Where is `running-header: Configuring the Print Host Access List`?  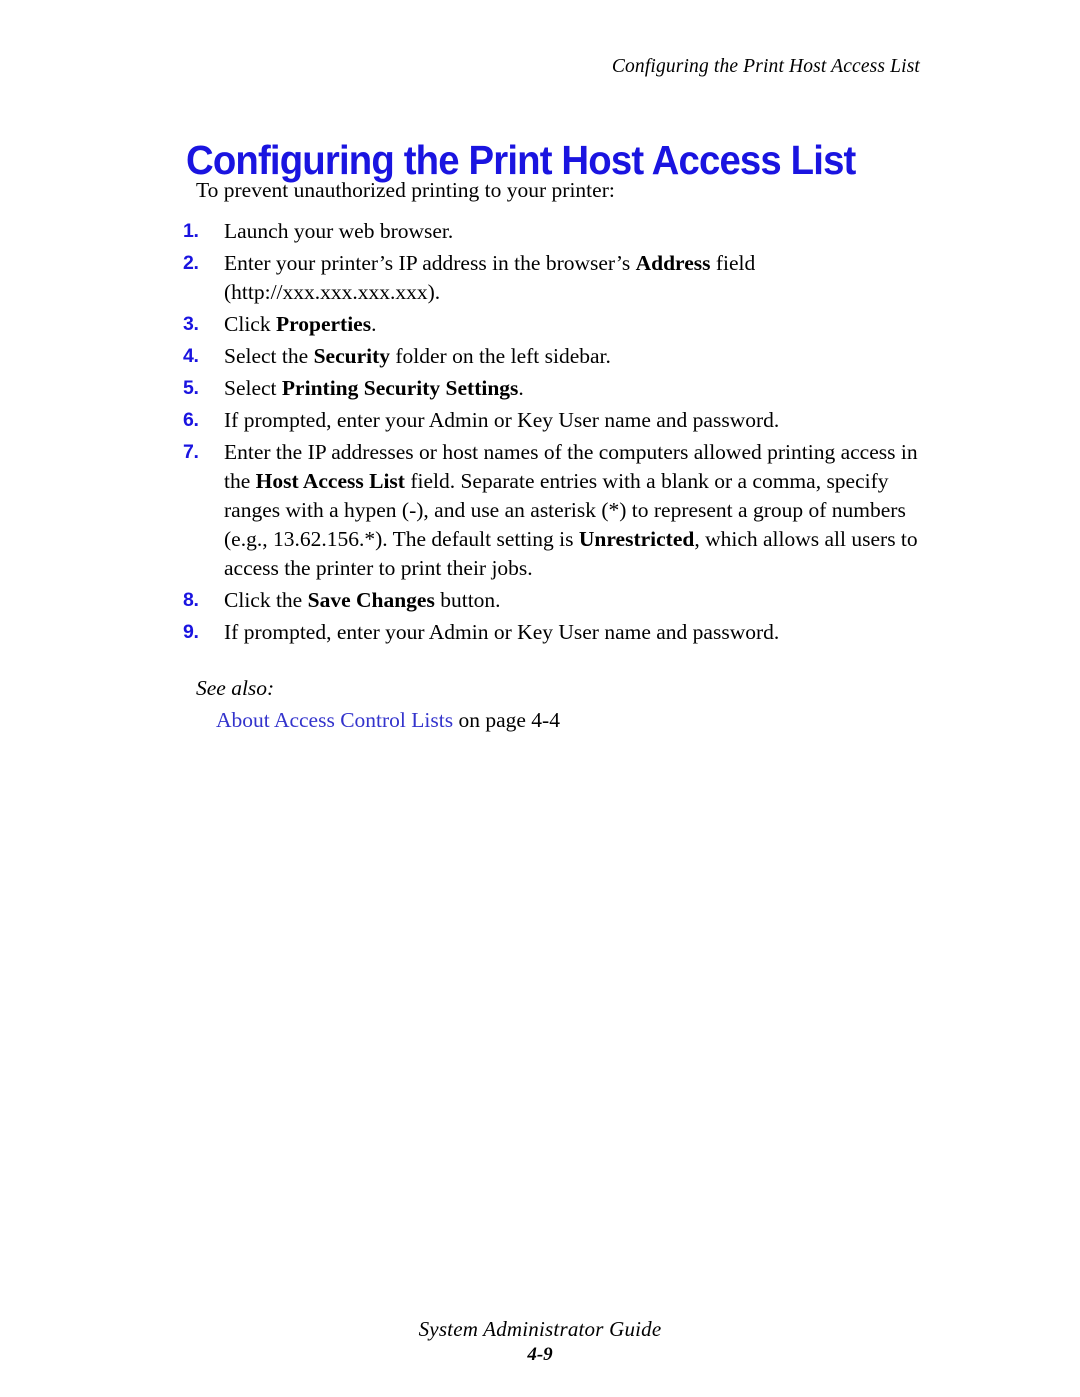 running-header: Configuring the Print Host Access List is located at coordinates (765, 66).